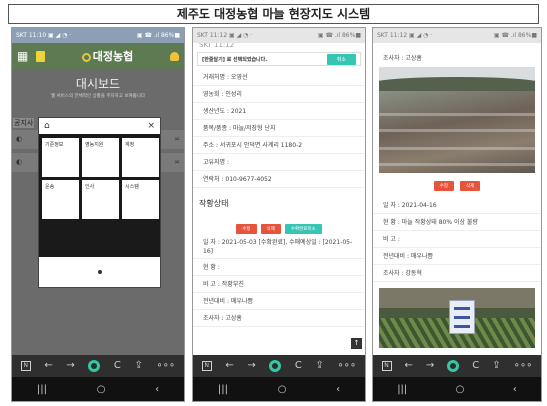 The image size is (547, 406). What do you see at coordinates (457, 205) in the screenshot?
I see `field-date: 일 자 : 2021-04-16` at bounding box center [457, 205].